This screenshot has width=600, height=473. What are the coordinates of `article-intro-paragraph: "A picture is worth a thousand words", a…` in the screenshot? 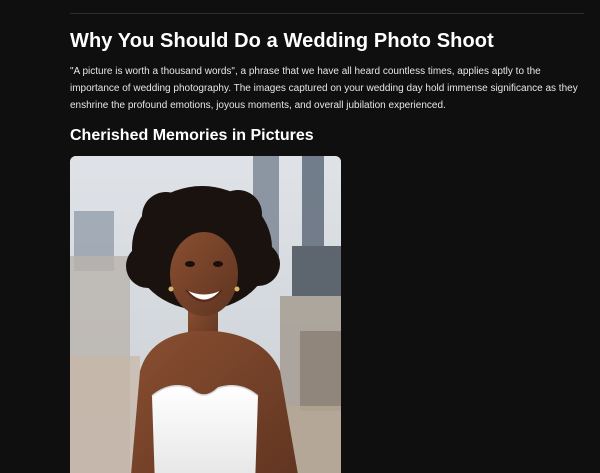 It's located at (324, 88).